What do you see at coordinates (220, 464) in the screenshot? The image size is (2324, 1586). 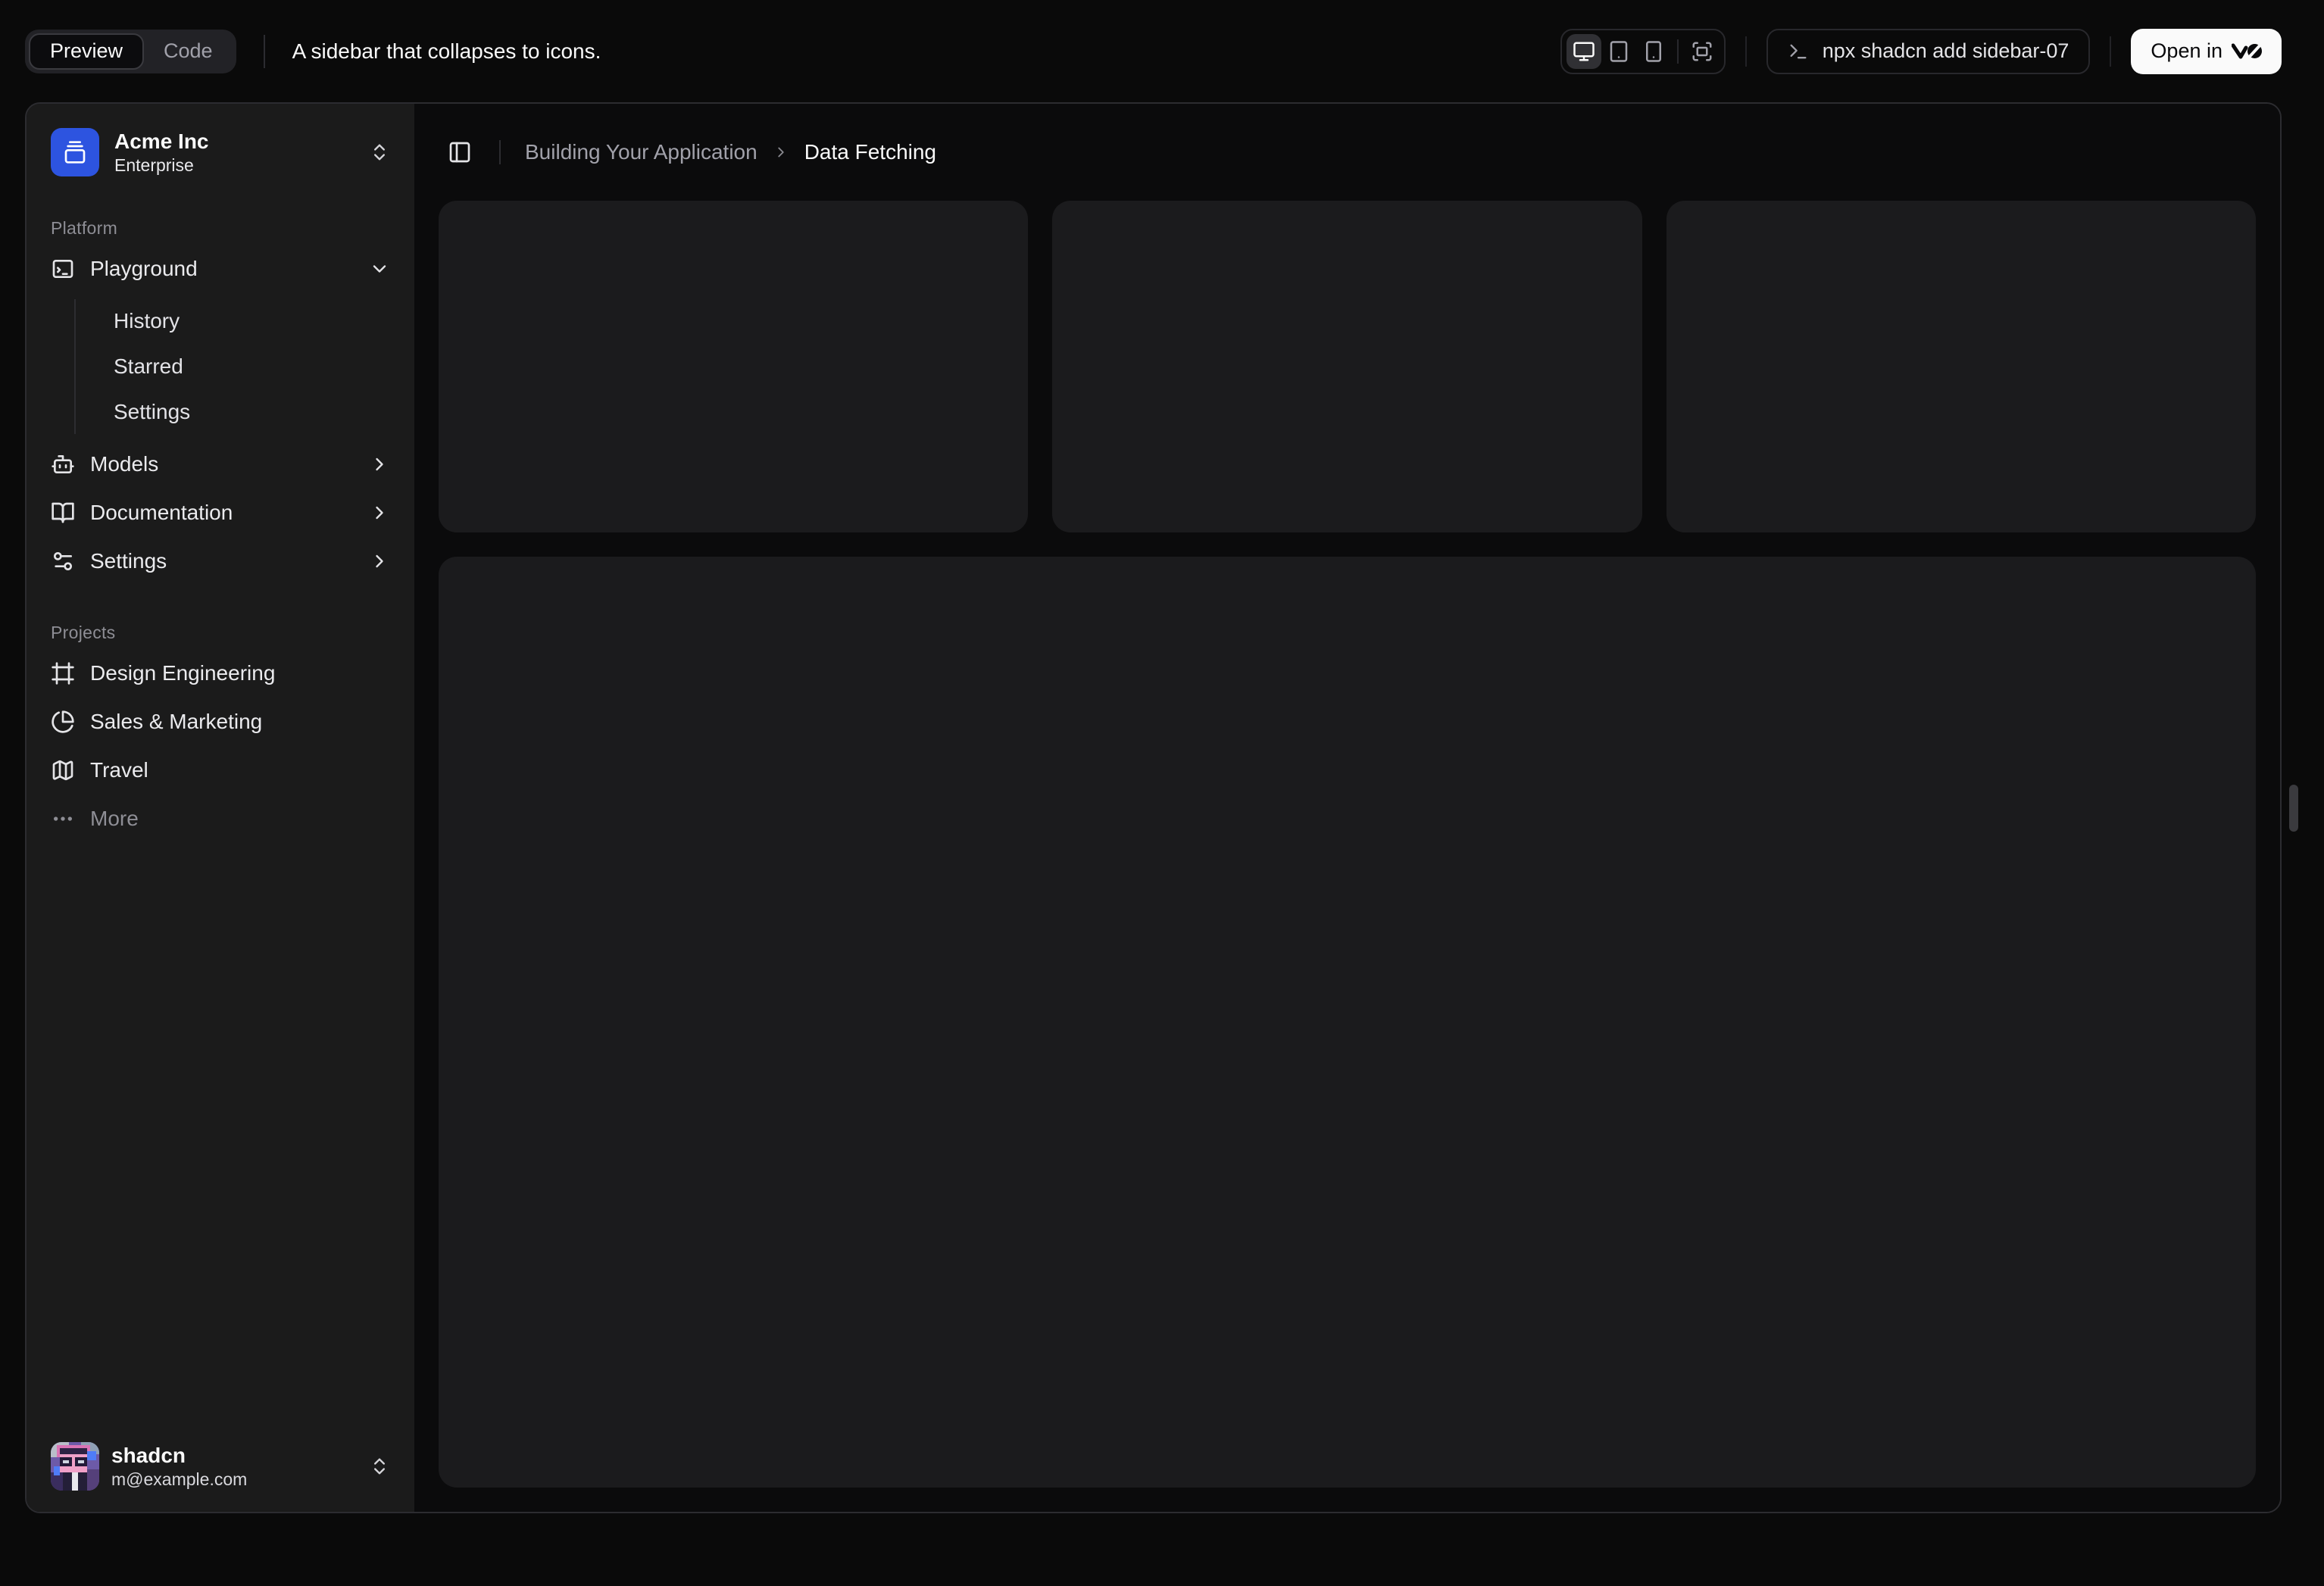 I see `sidebar-item-models: Models` at bounding box center [220, 464].